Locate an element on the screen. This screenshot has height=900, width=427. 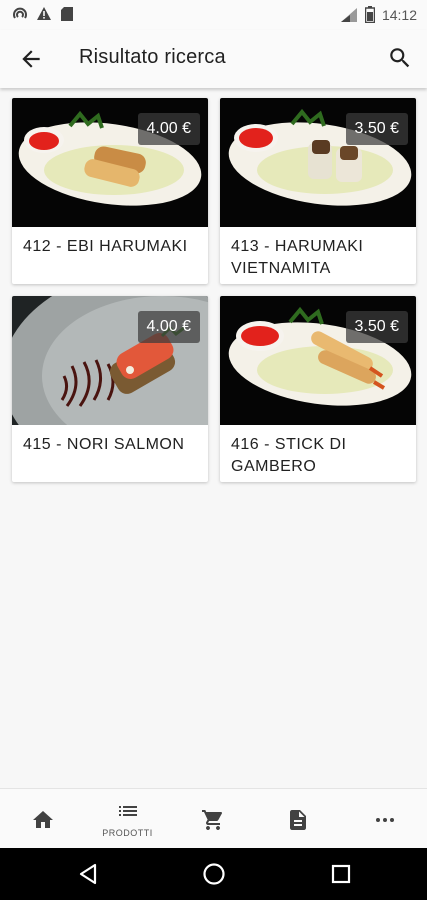
status-left-icons is located at coordinates (43, 14).